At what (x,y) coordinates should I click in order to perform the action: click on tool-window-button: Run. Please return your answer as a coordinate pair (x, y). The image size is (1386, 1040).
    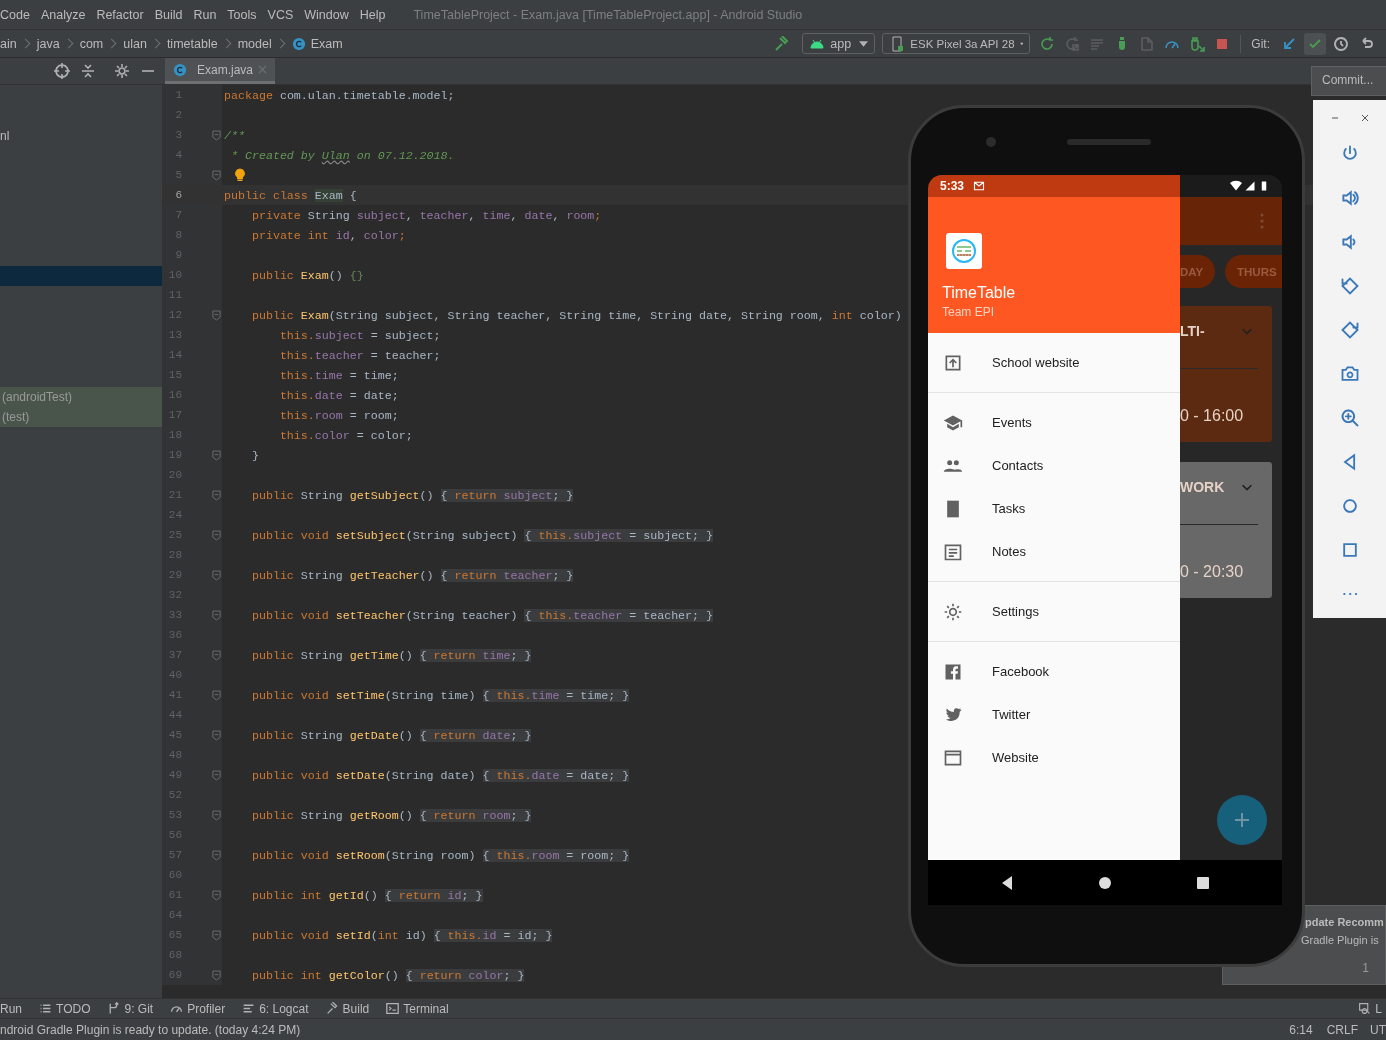
    Looking at the image, I should click on (11, 1008).